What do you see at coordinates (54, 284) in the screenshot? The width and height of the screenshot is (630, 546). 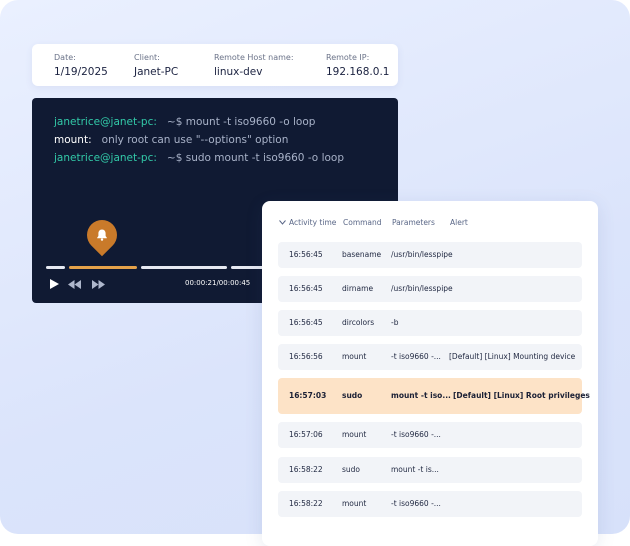 I see `play-icon` at bounding box center [54, 284].